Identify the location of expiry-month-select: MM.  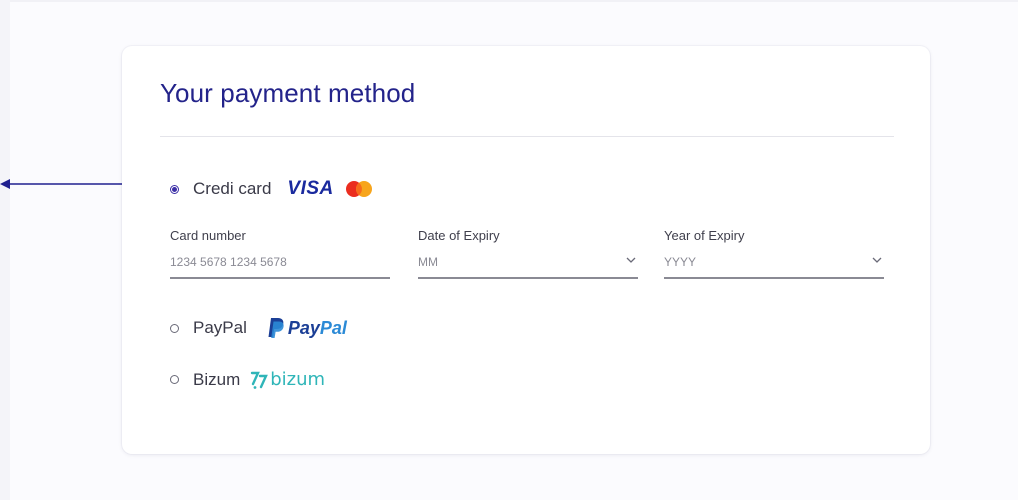
(528, 266).